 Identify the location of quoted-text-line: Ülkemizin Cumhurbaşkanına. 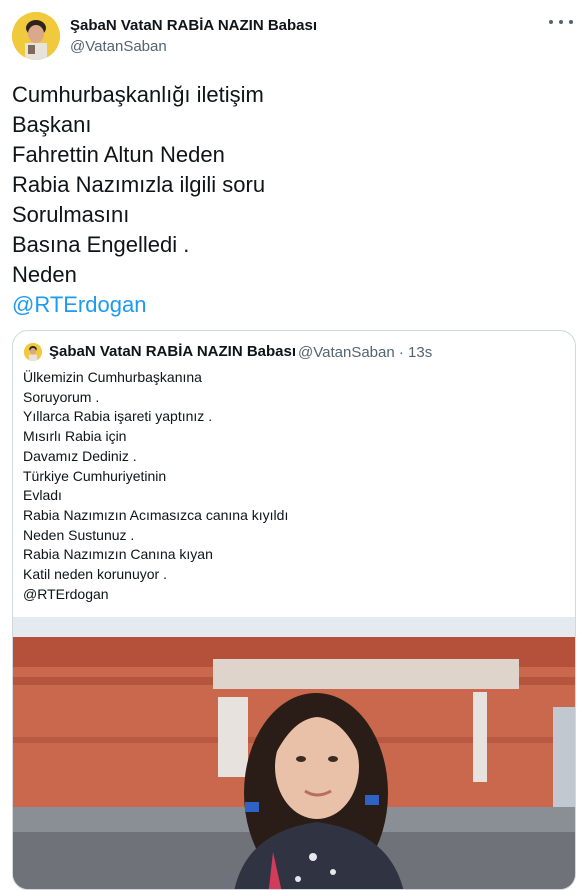
(112, 377).